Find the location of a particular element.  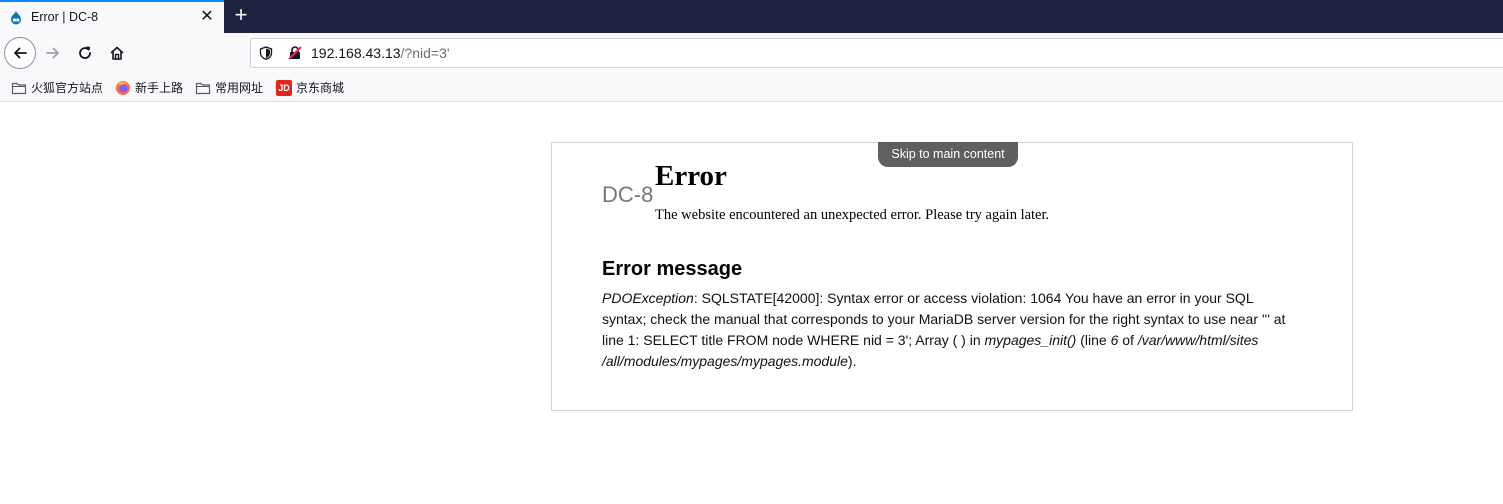

bookmark-label: 新手上路 is located at coordinates (159, 88).